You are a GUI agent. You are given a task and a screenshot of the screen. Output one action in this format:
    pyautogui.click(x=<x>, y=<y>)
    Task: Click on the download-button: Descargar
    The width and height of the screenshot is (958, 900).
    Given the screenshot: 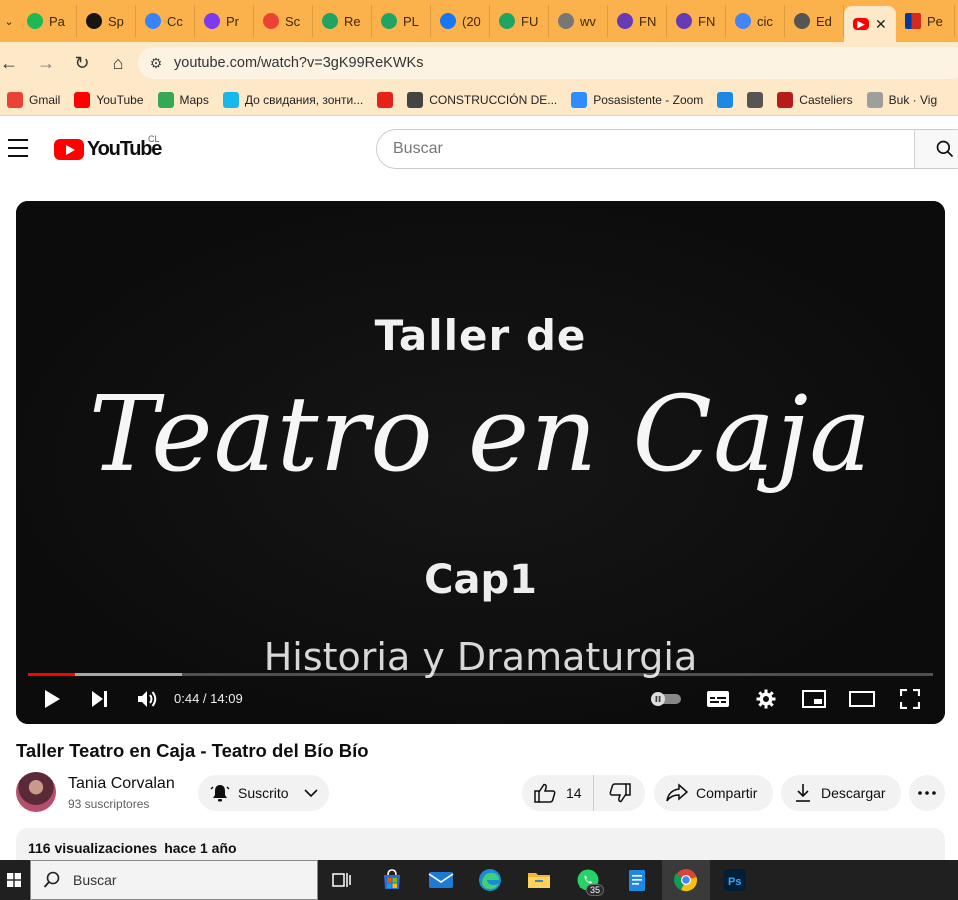 What is the action you would take?
    pyautogui.click(x=841, y=793)
    